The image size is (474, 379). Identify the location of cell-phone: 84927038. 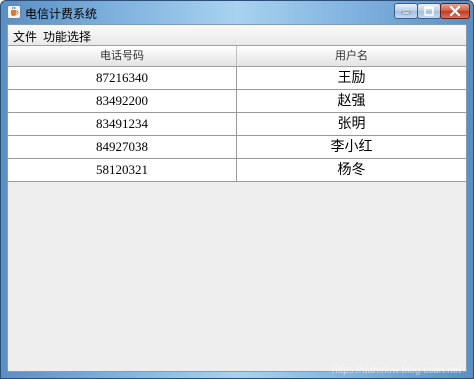
(122, 147).